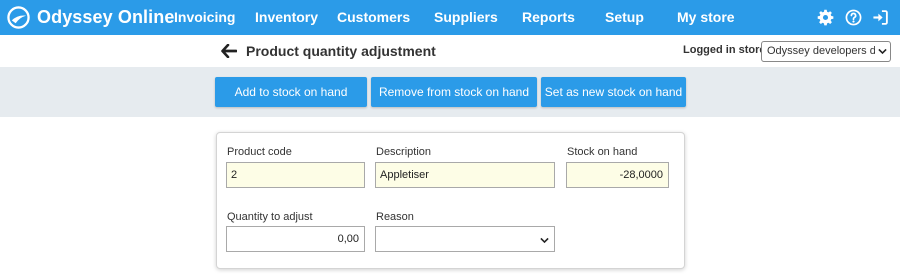 This screenshot has width=900, height=278. Describe the element at coordinates (465, 175) in the screenshot. I see `description-field: Appletiser` at that location.